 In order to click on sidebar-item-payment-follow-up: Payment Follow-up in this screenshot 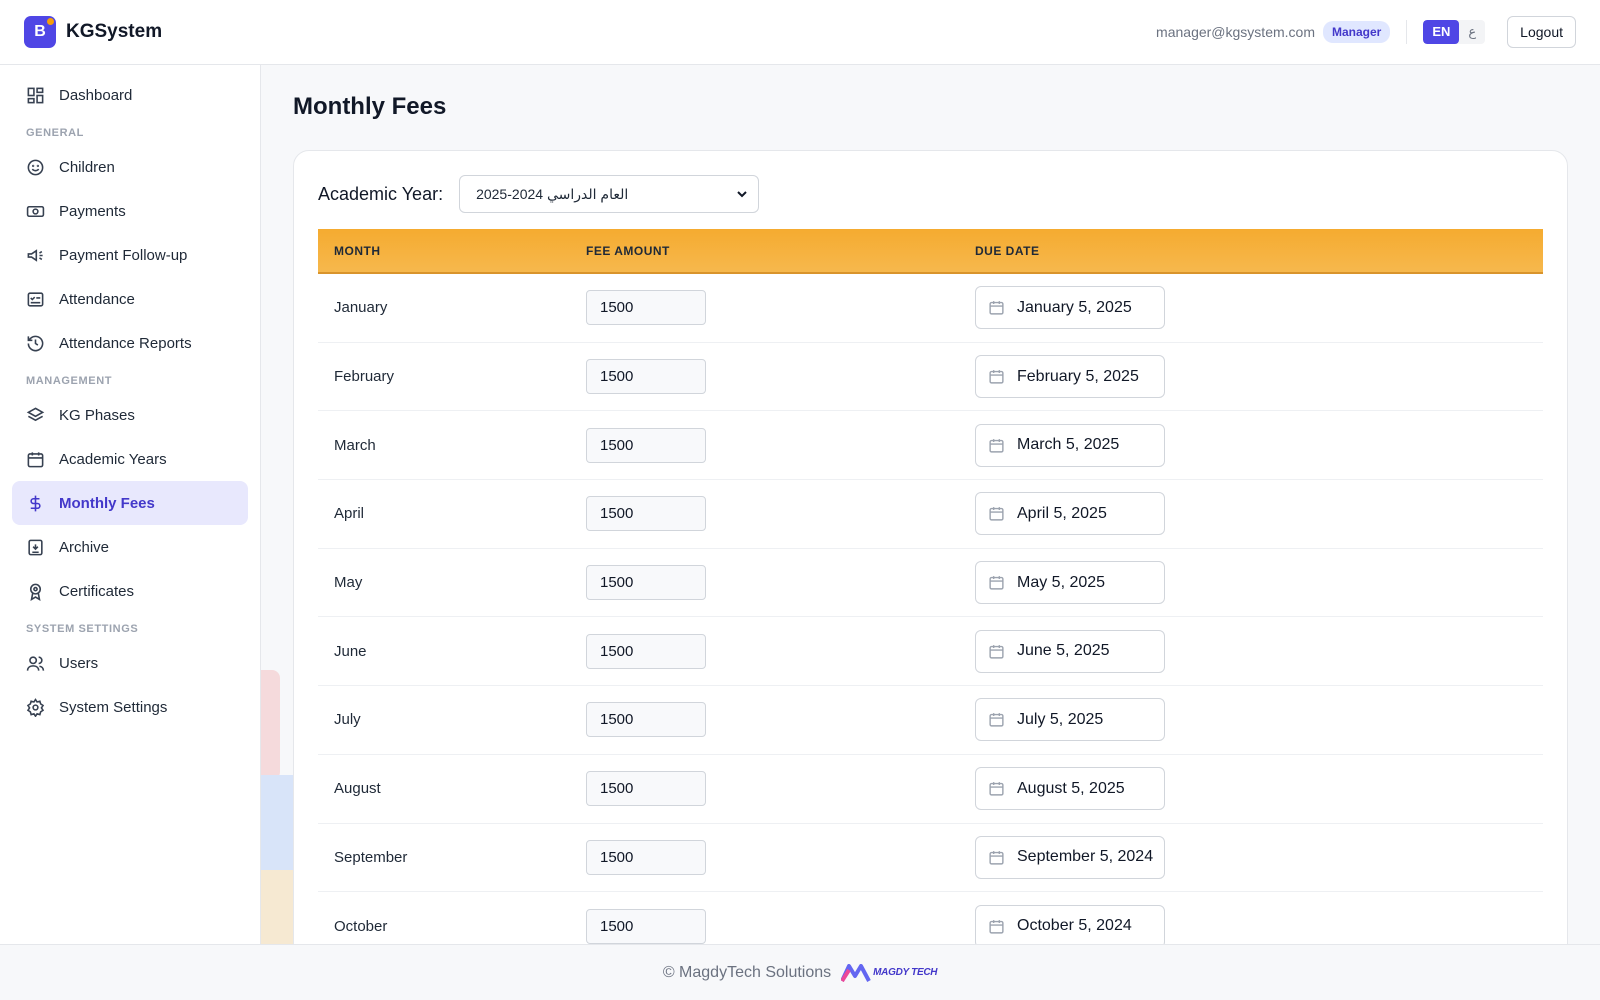, I will do `click(130, 255)`.